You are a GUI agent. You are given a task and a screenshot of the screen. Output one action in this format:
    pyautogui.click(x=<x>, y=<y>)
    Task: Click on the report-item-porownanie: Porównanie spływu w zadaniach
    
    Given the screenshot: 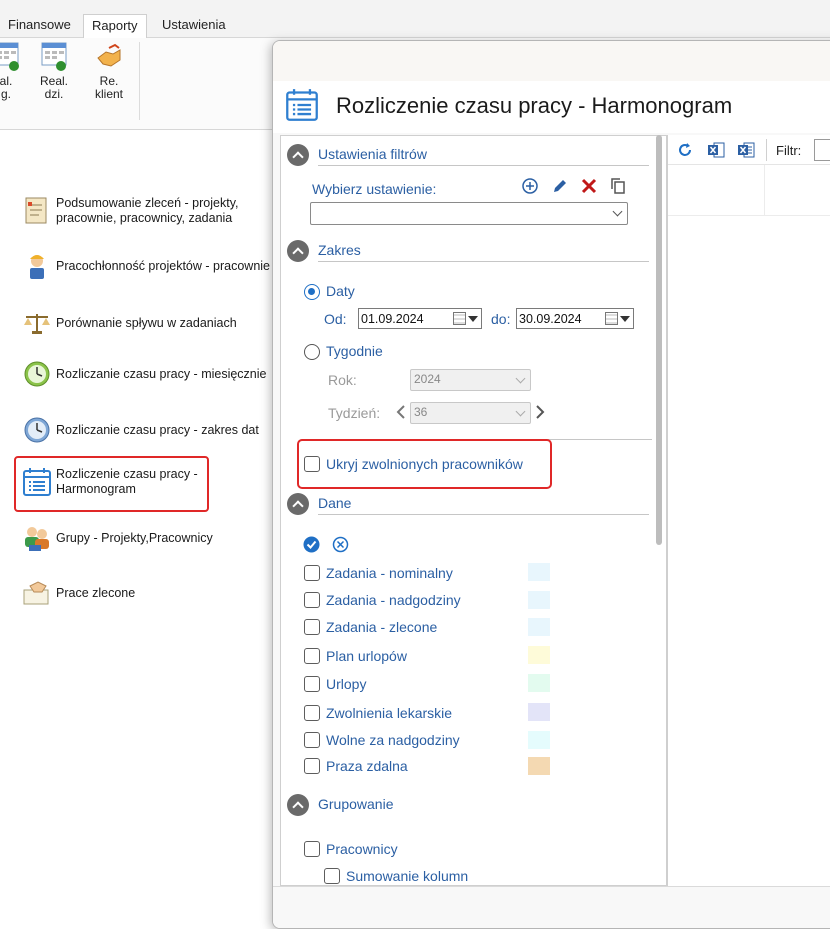 What is the action you would take?
    pyautogui.click(x=146, y=323)
    